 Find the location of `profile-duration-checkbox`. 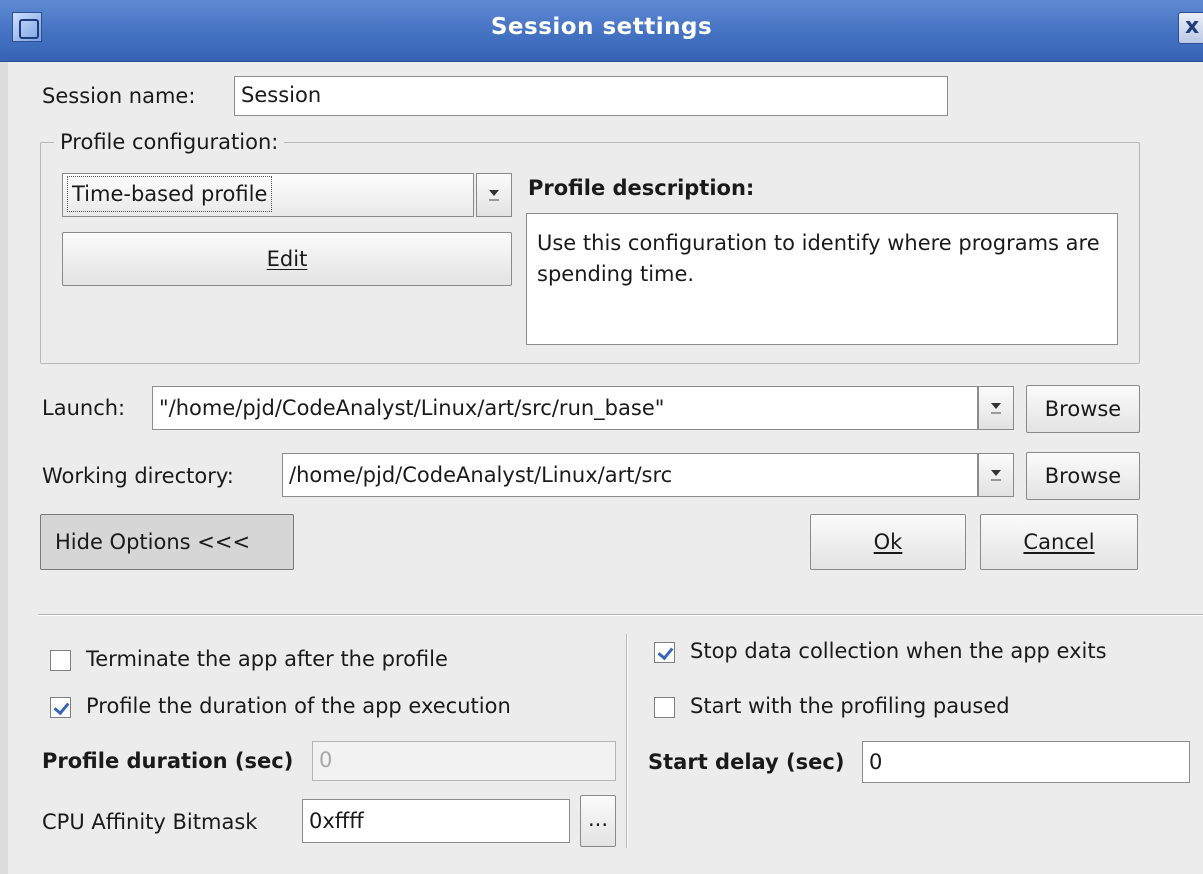

profile-duration-checkbox is located at coordinates (60, 707).